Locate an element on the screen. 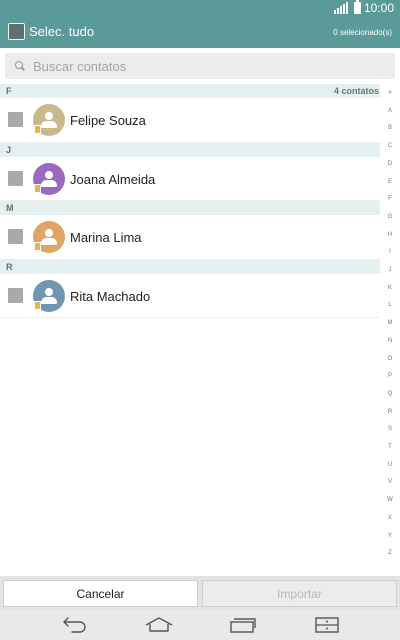  index-letter: T is located at coordinates (390, 447).